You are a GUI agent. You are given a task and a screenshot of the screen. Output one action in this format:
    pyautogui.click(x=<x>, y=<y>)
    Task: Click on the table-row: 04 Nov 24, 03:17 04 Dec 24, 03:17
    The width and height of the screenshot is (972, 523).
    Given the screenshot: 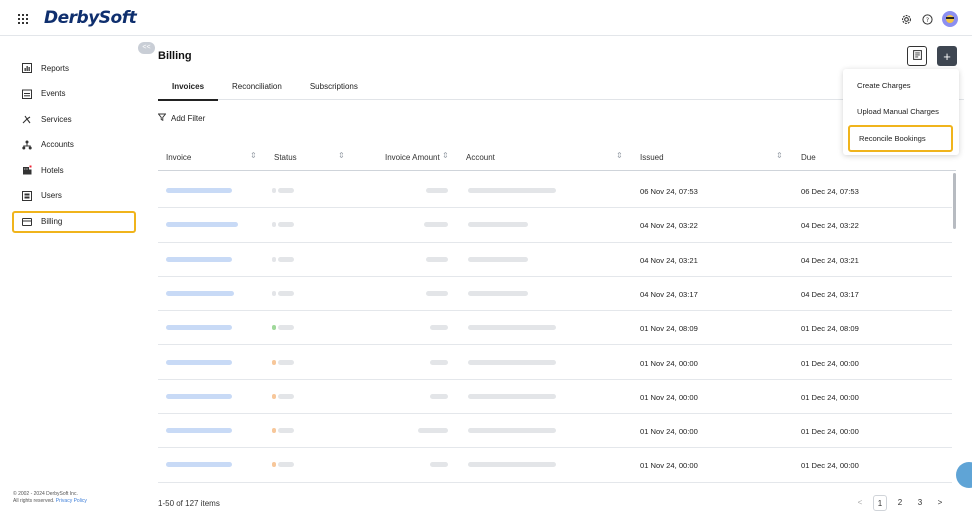 What is the action you would take?
    pyautogui.click(x=555, y=294)
    